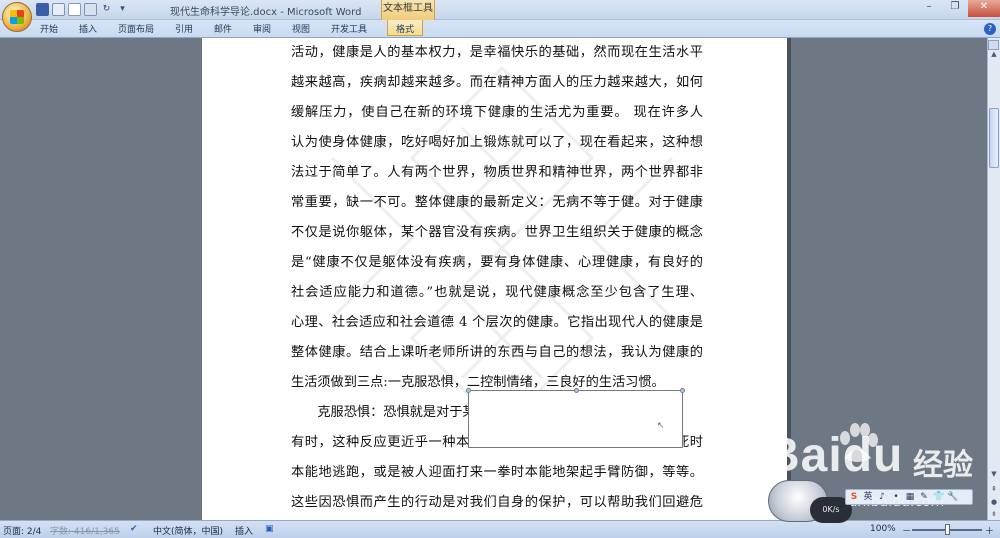 This screenshot has width=1000, height=538. Describe the element at coordinates (497, 202) in the screenshot. I see `text-line: 常重要，缺一不可。整体健康的最新定义：无病不等于健。对于健康` at that location.